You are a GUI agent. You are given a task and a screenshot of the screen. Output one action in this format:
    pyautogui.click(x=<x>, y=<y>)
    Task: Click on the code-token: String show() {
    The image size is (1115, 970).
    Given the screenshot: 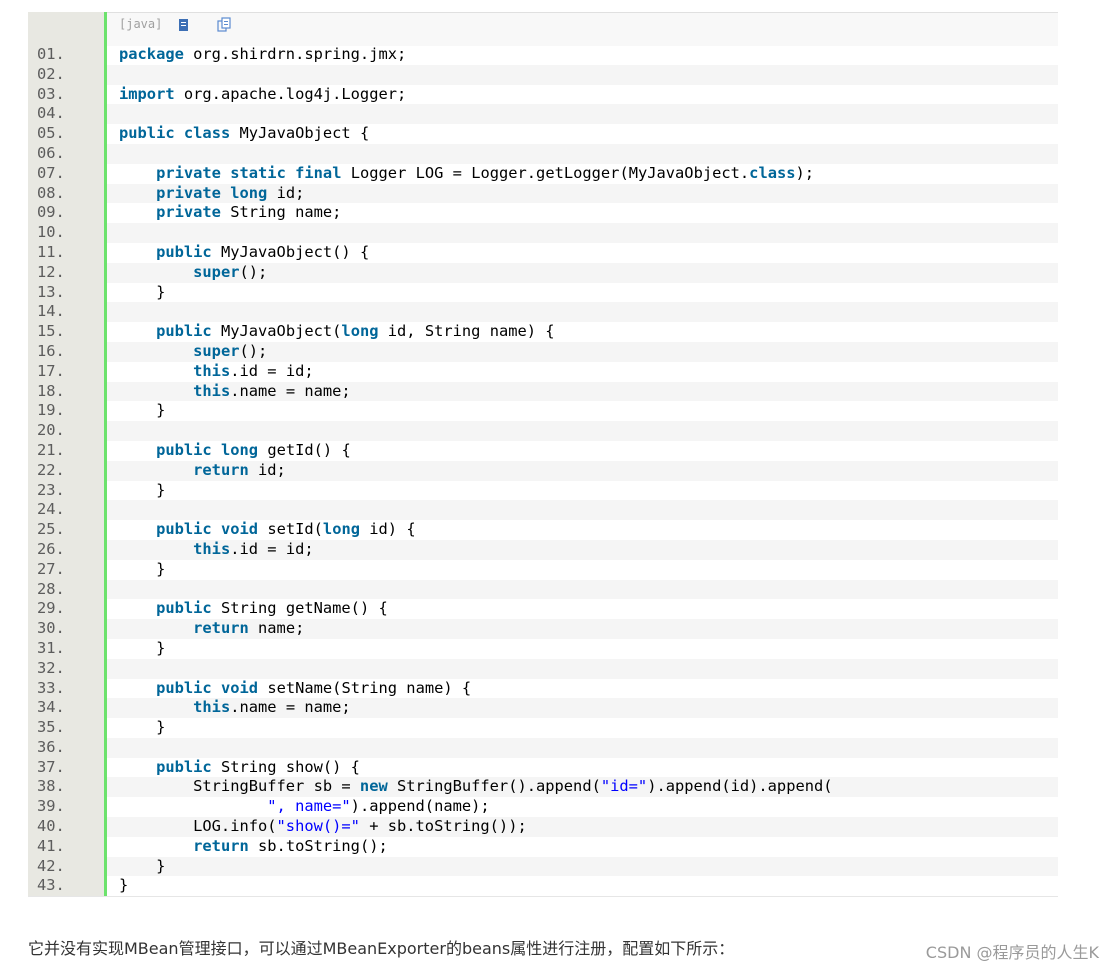 What is the action you would take?
    pyautogui.click(x=285, y=766)
    